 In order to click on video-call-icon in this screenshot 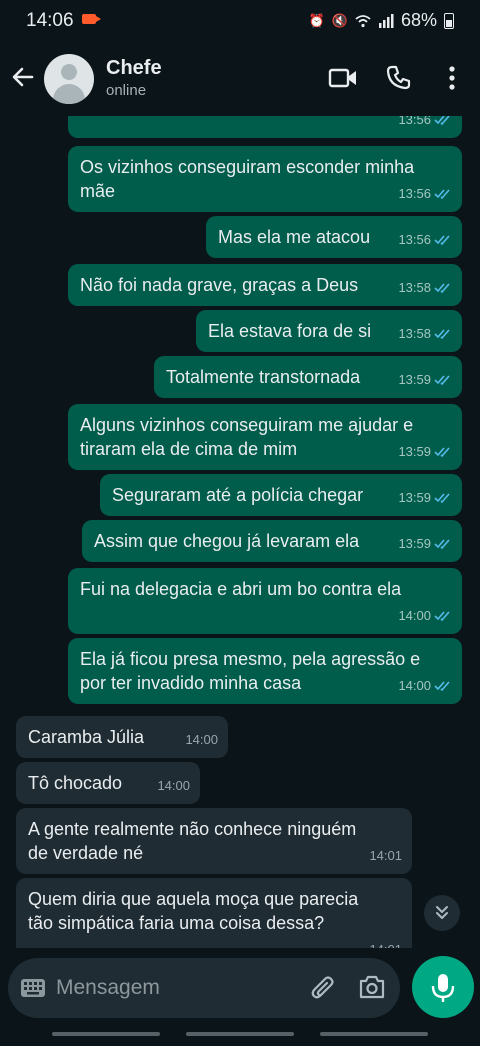, I will do `click(343, 78)`.